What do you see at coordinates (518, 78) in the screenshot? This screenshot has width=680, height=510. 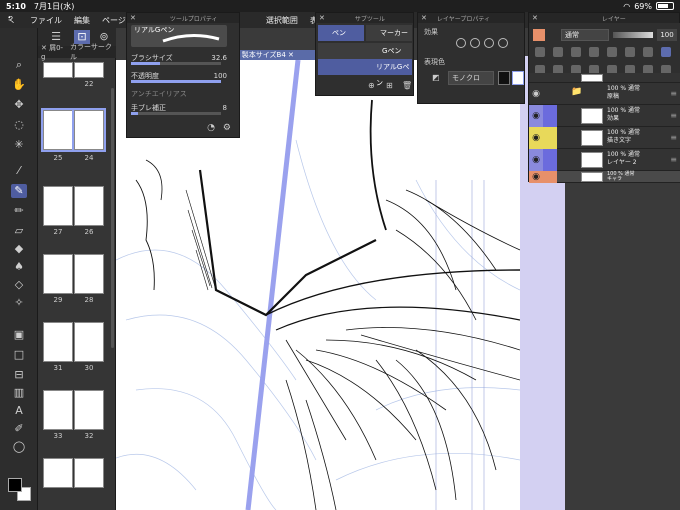 I see `white-swatch` at bounding box center [518, 78].